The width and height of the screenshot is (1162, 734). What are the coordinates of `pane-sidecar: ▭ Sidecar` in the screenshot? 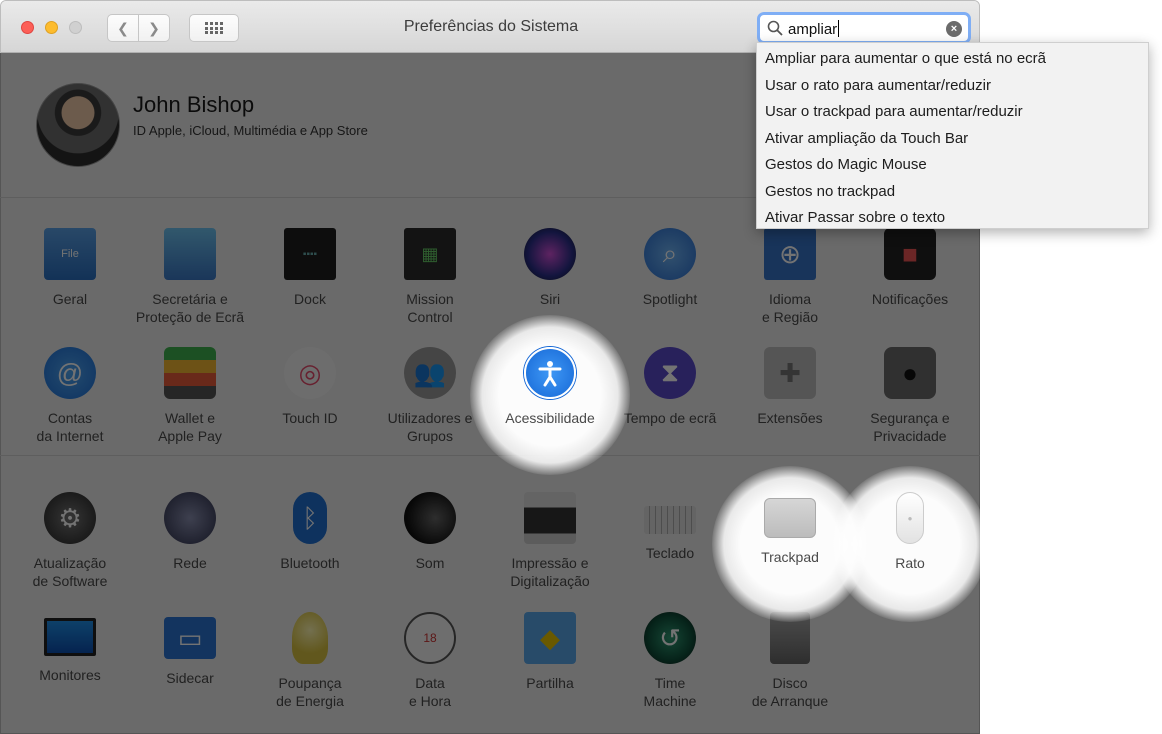 It's located at (190, 649).